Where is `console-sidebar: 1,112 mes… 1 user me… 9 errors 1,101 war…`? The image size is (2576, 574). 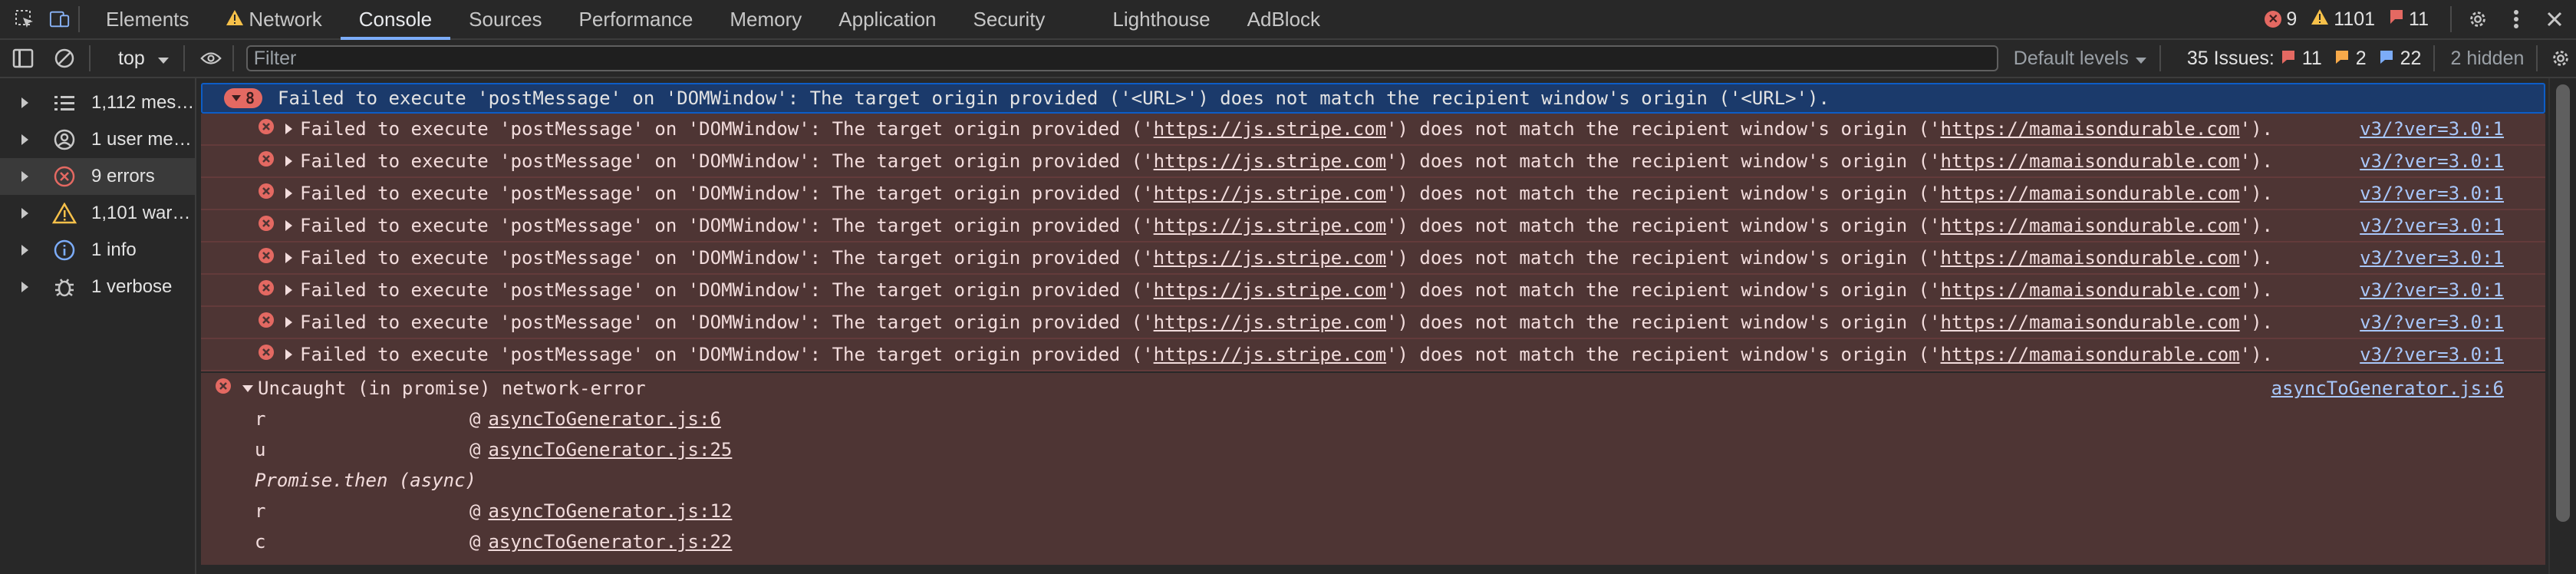 console-sidebar: 1,112 mes… 1 user me… 9 errors 1,101 war… is located at coordinates (98, 326).